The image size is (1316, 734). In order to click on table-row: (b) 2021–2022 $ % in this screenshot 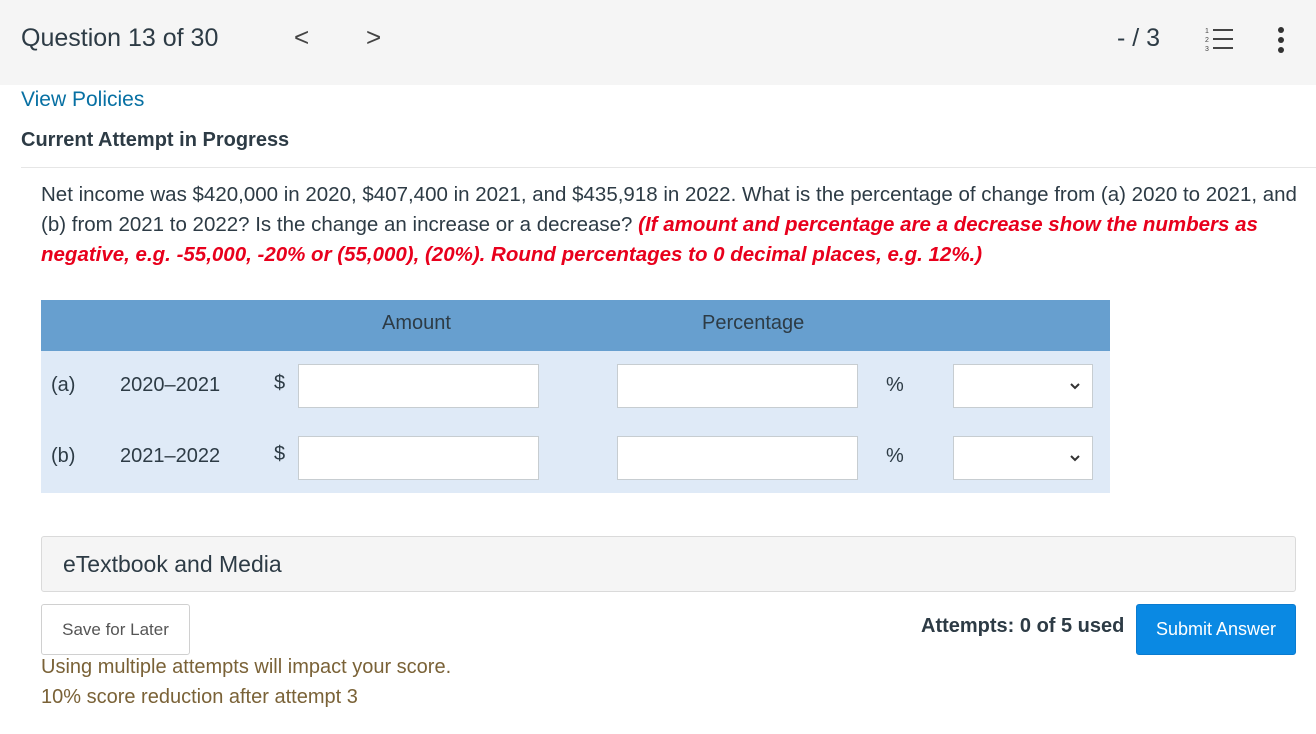, I will do `click(575, 457)`.